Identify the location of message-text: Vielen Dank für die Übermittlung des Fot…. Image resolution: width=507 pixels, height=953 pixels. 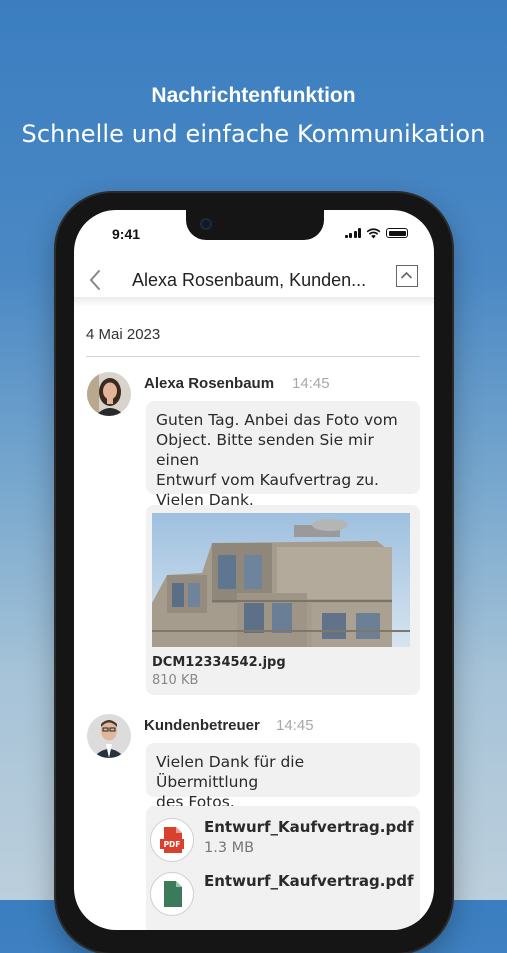
(230, 782).